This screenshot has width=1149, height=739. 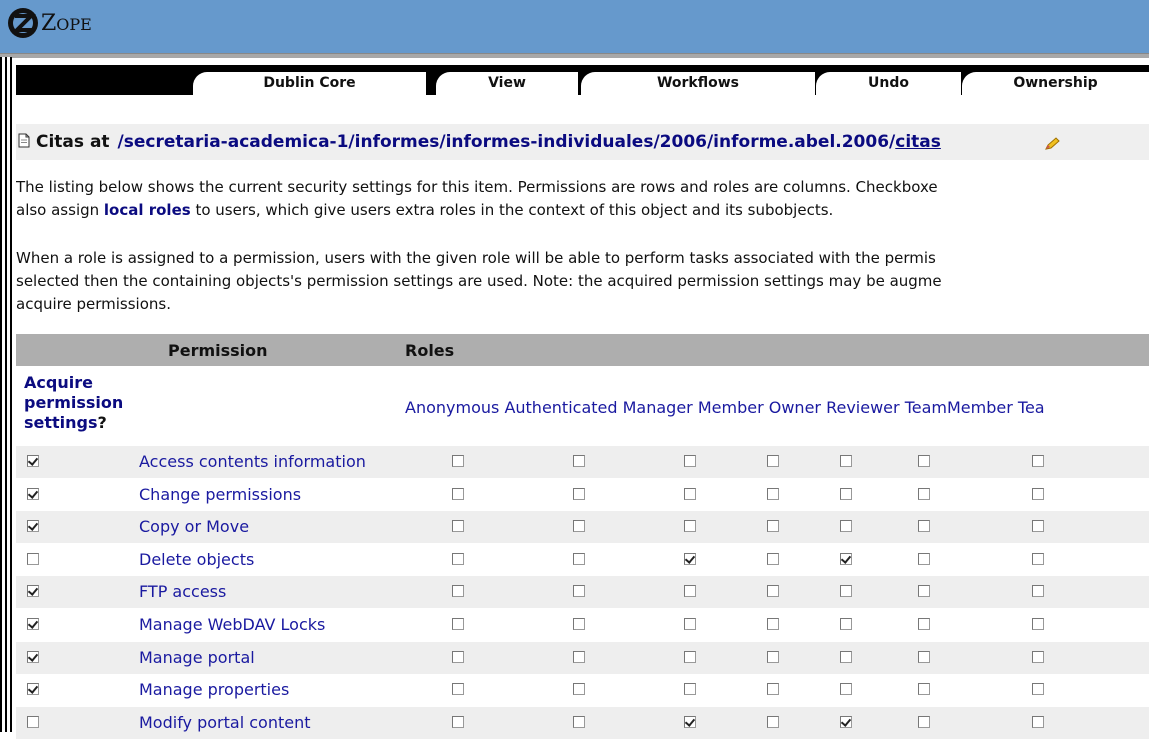 I want to click on role-anonymous: Anonymous, so click(x=452, y=407).